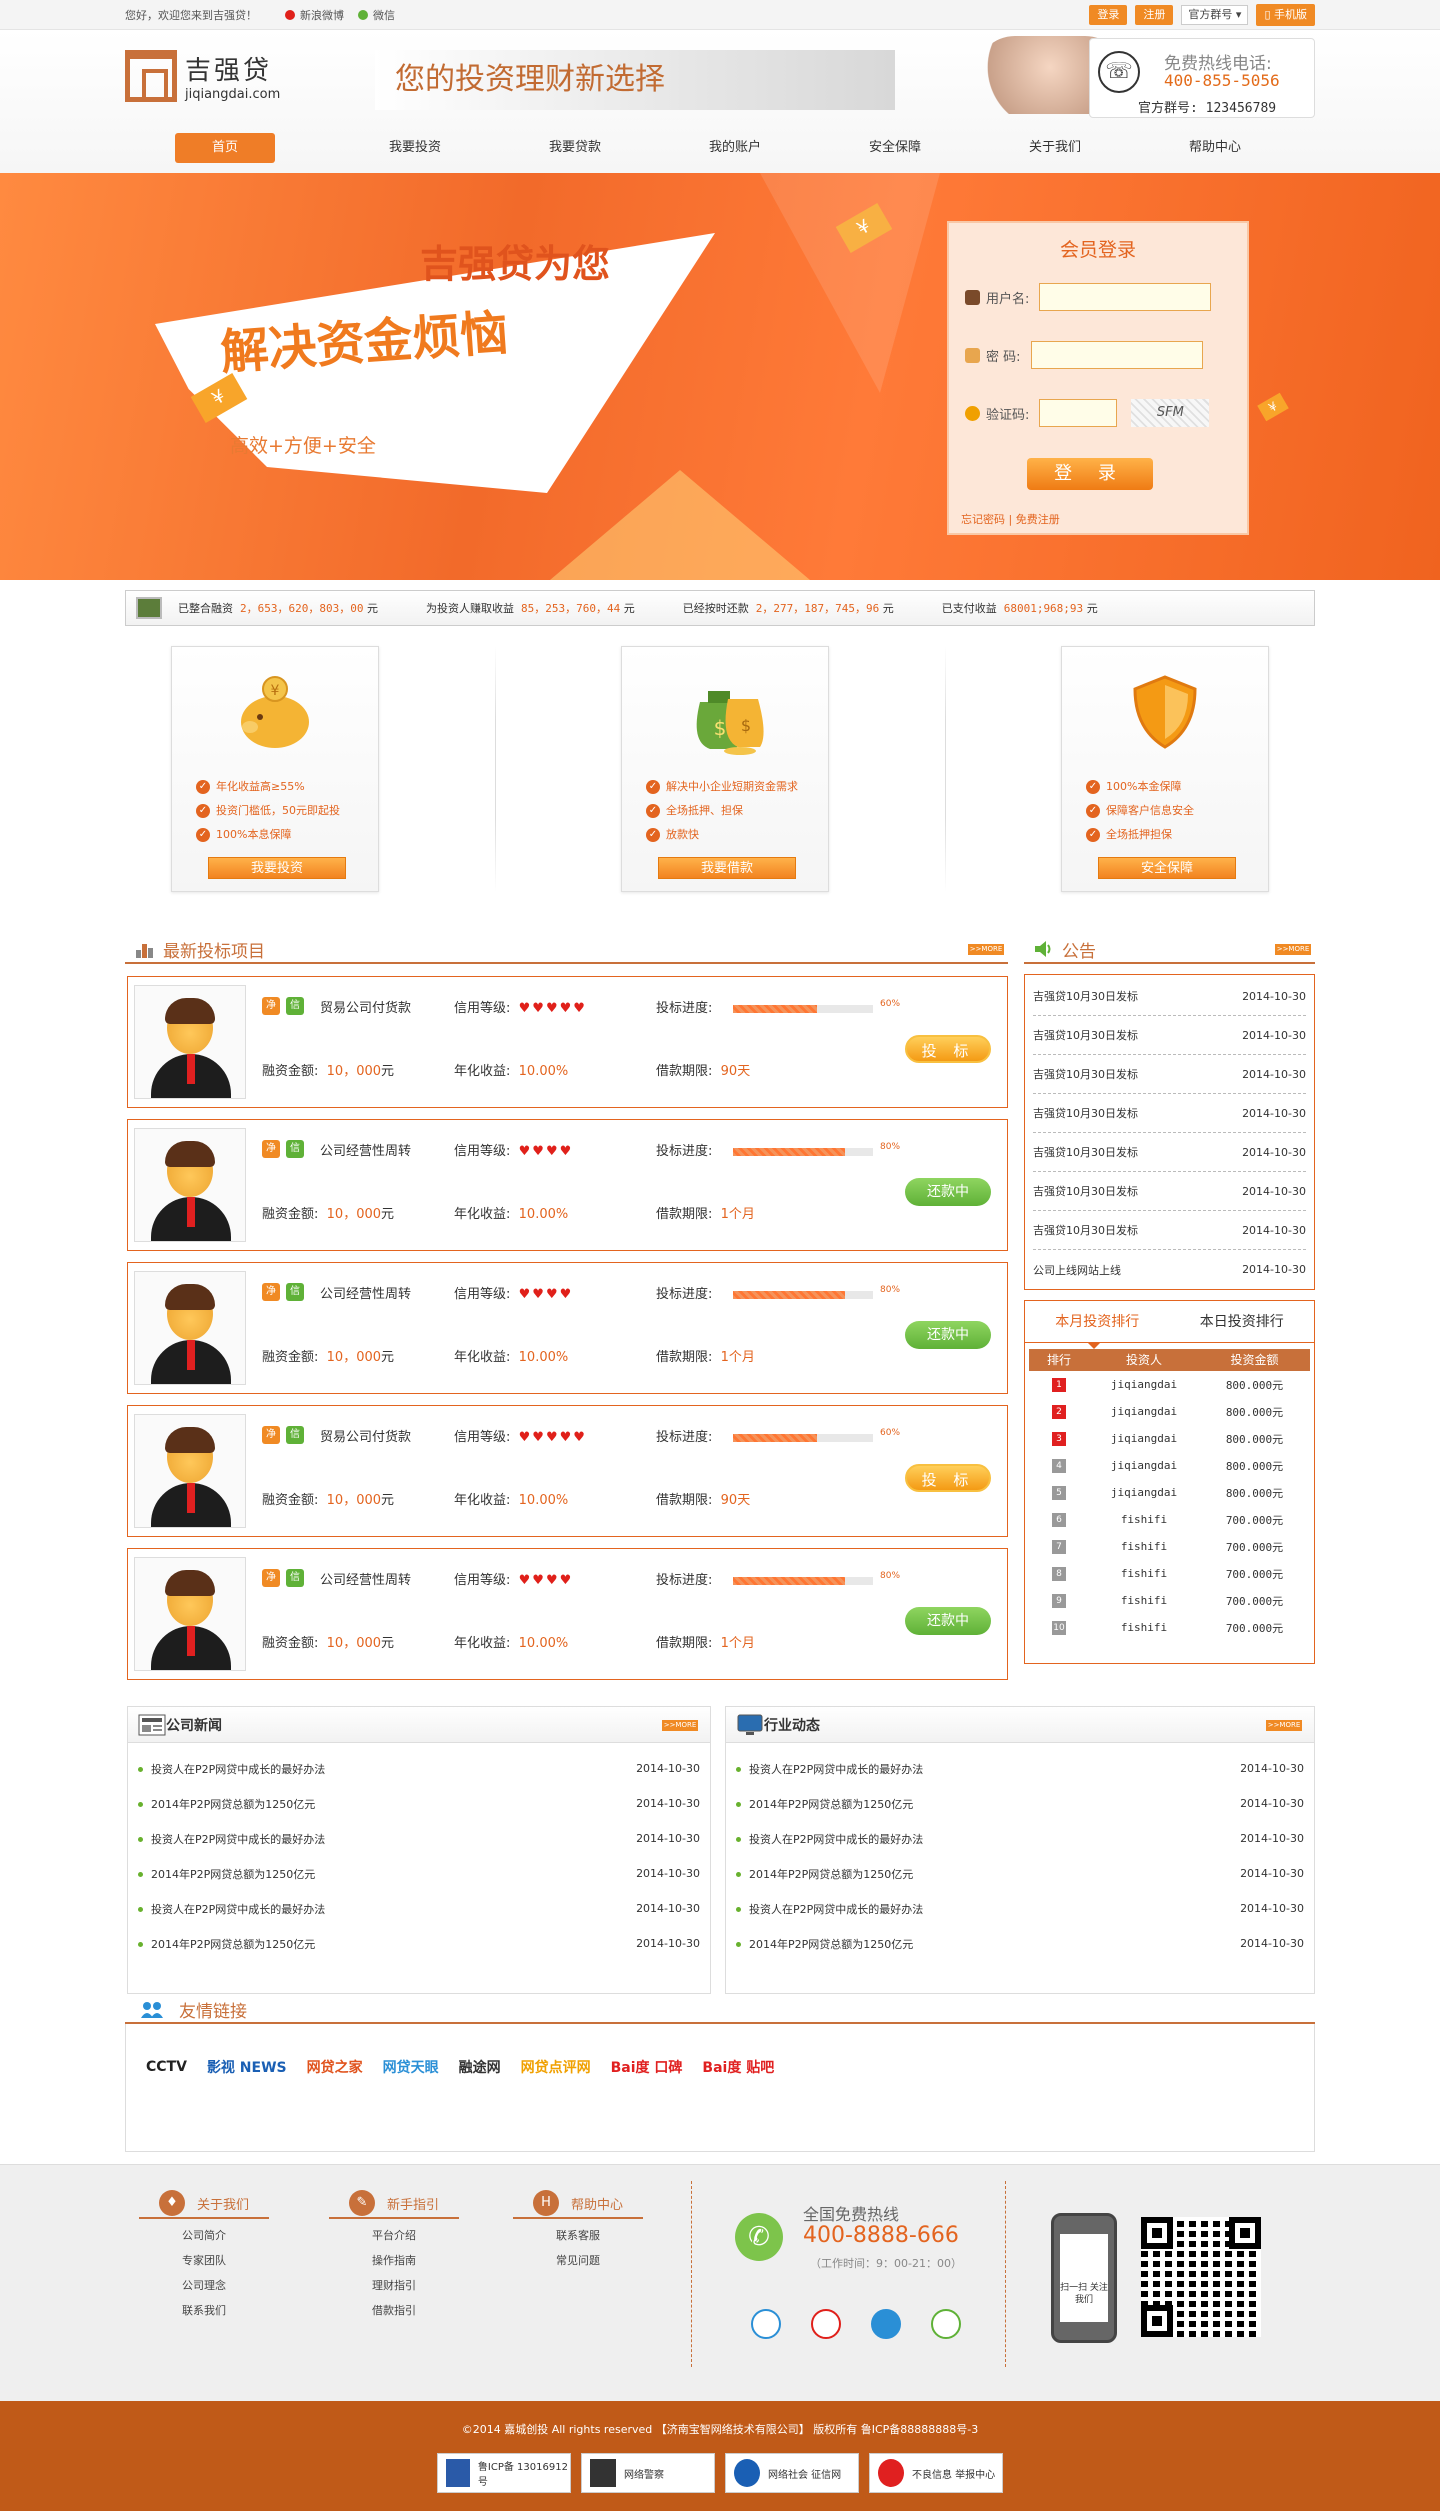  What do you see at coordinates (1108, 15) in the screenshot?
I see `top-login-button: 登录` at bounding box center [1108, 15].